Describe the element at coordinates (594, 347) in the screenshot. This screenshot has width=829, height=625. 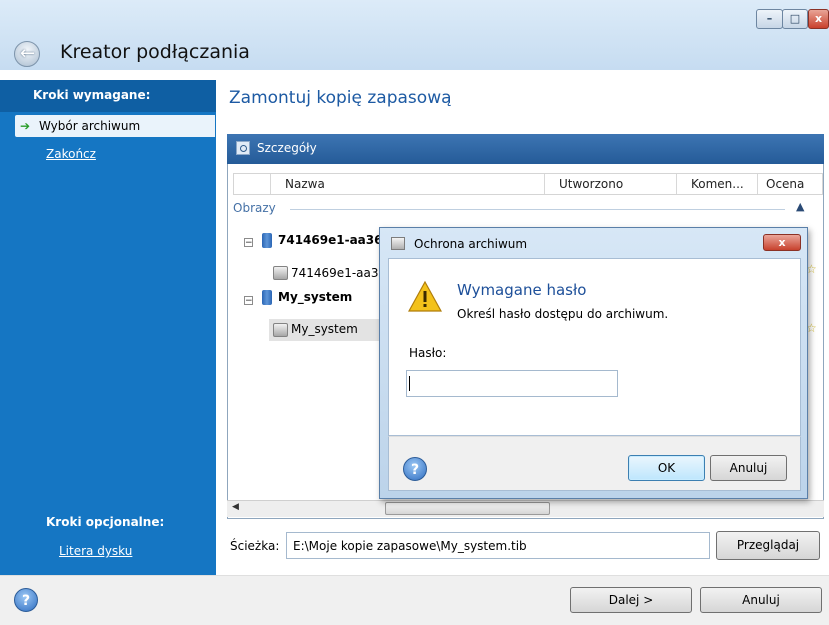
I see `dialog-body` at that location.